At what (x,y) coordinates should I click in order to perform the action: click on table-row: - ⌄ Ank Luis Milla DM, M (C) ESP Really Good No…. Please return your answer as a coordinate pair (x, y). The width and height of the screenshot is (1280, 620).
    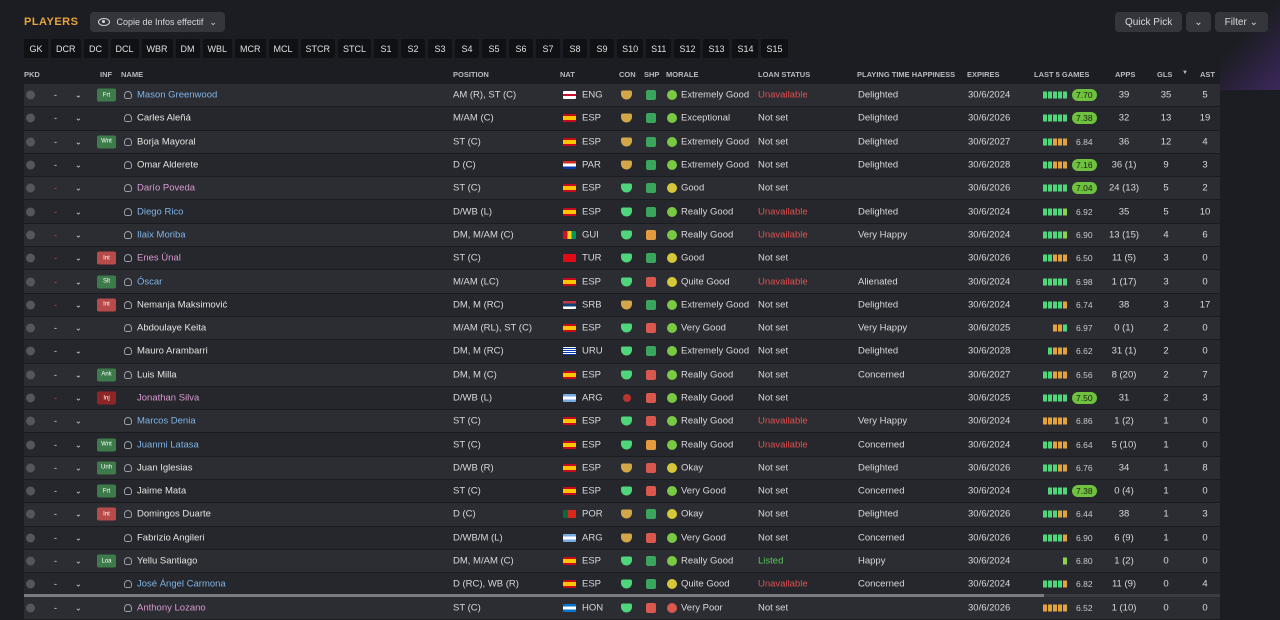
    Looking at the image, I should click on (622, 375).